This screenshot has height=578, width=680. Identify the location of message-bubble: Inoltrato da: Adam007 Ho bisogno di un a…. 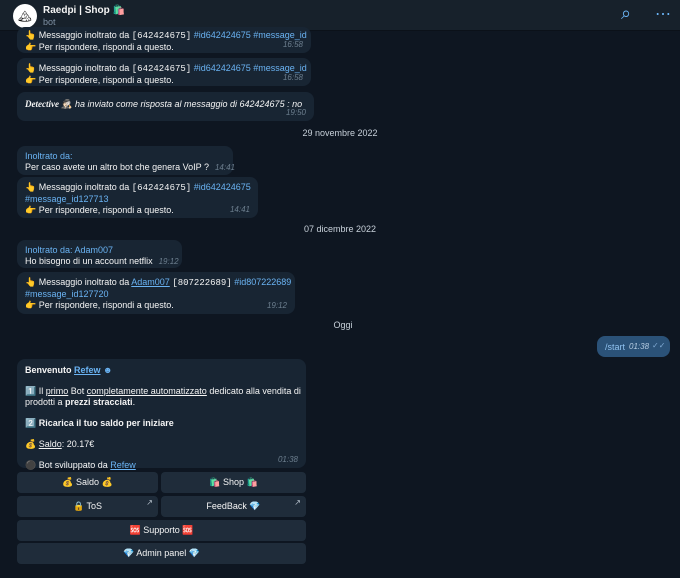
(99, 254).